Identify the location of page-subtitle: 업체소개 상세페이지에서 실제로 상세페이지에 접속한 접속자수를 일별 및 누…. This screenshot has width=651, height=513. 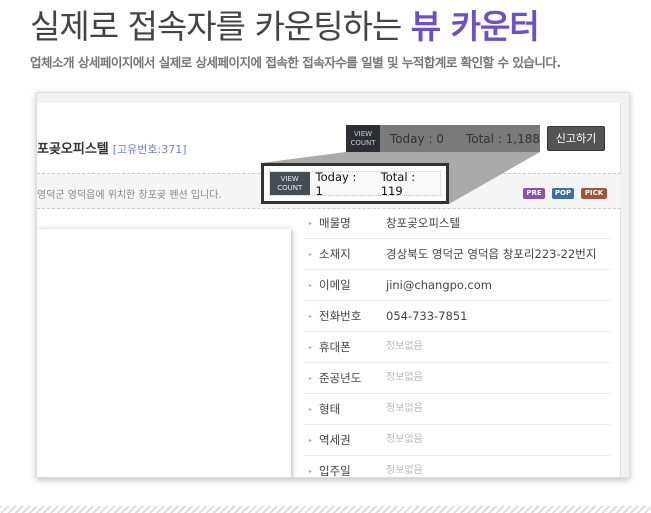
(295, 62).